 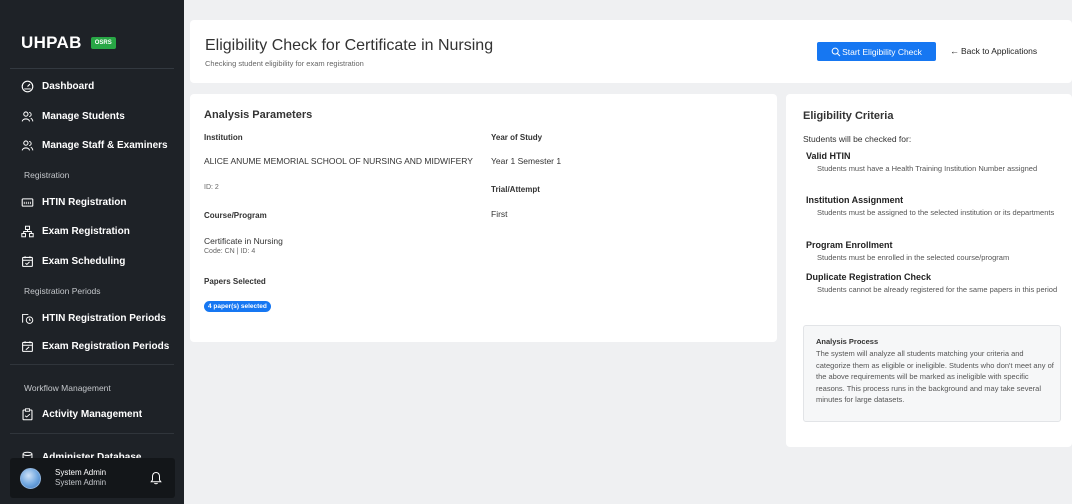 I want to click on sidebar-item-htin-registration: HTIN Registration, so click(x=73, y=202).